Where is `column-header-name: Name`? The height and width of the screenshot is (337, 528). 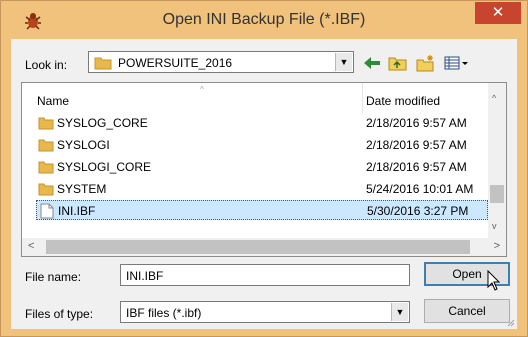 column-header-name: Name is located at coordinates (53, 101).